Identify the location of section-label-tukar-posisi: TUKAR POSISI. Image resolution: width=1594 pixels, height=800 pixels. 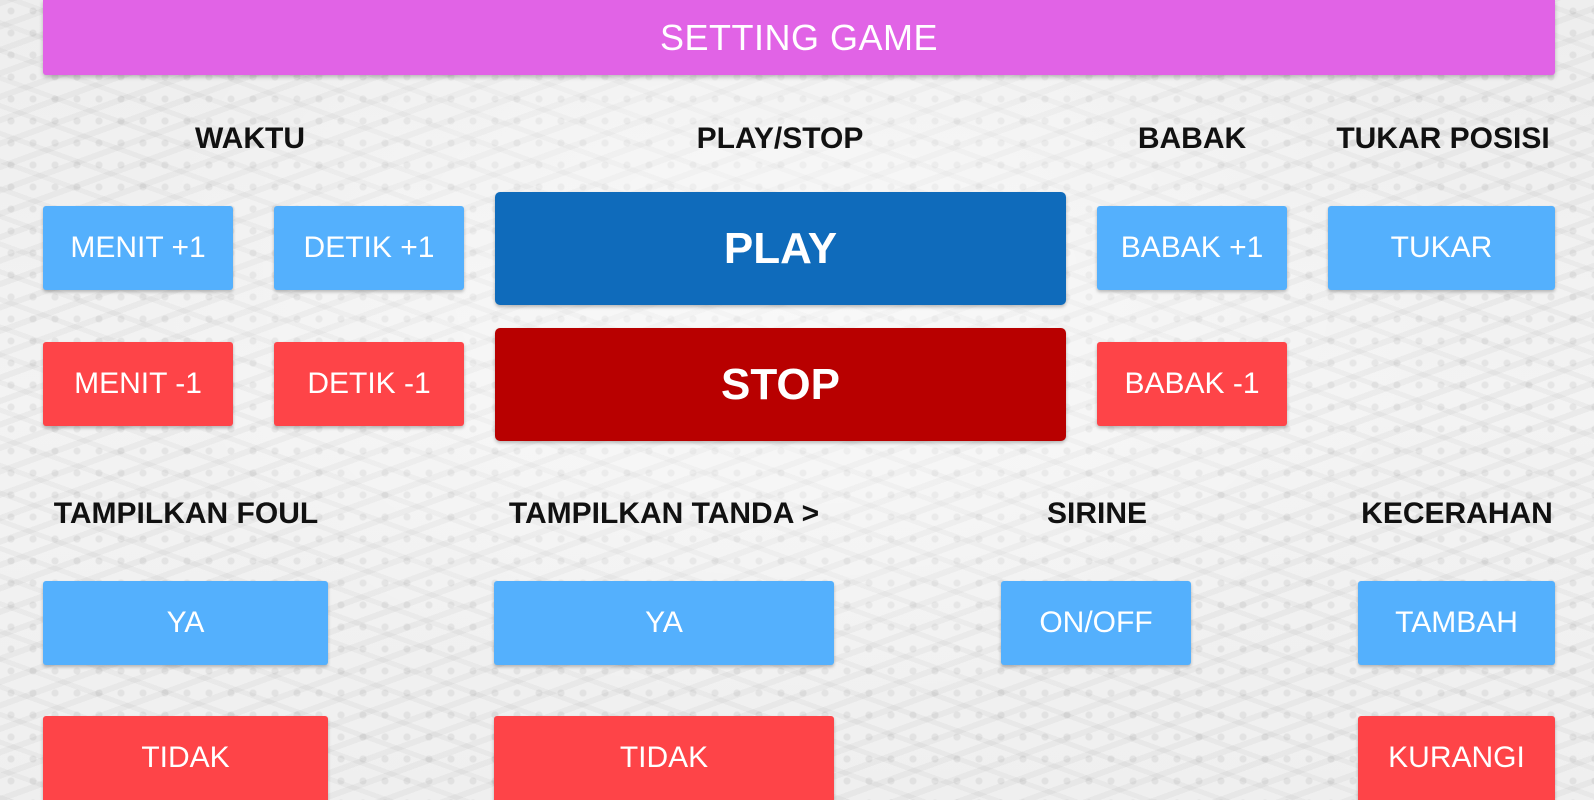
(1443, 138).